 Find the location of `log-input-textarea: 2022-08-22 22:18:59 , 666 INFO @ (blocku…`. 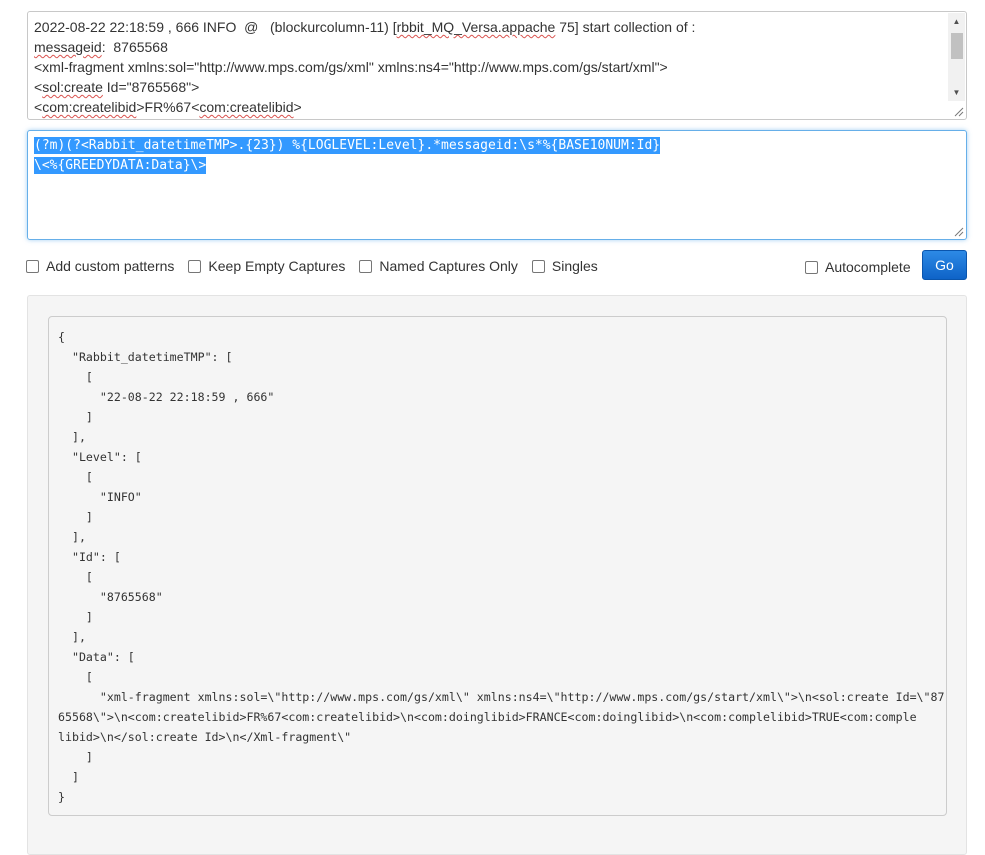

log-input-textarea: 2022-08-22 22:18:59 , 666 INFO @ (blocku… is located at coordinates (497, 65).